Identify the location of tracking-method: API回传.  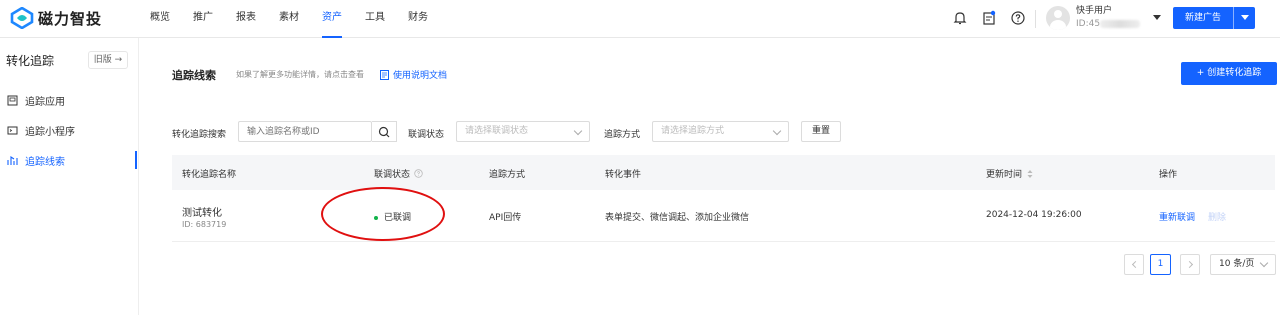
(505, 218).